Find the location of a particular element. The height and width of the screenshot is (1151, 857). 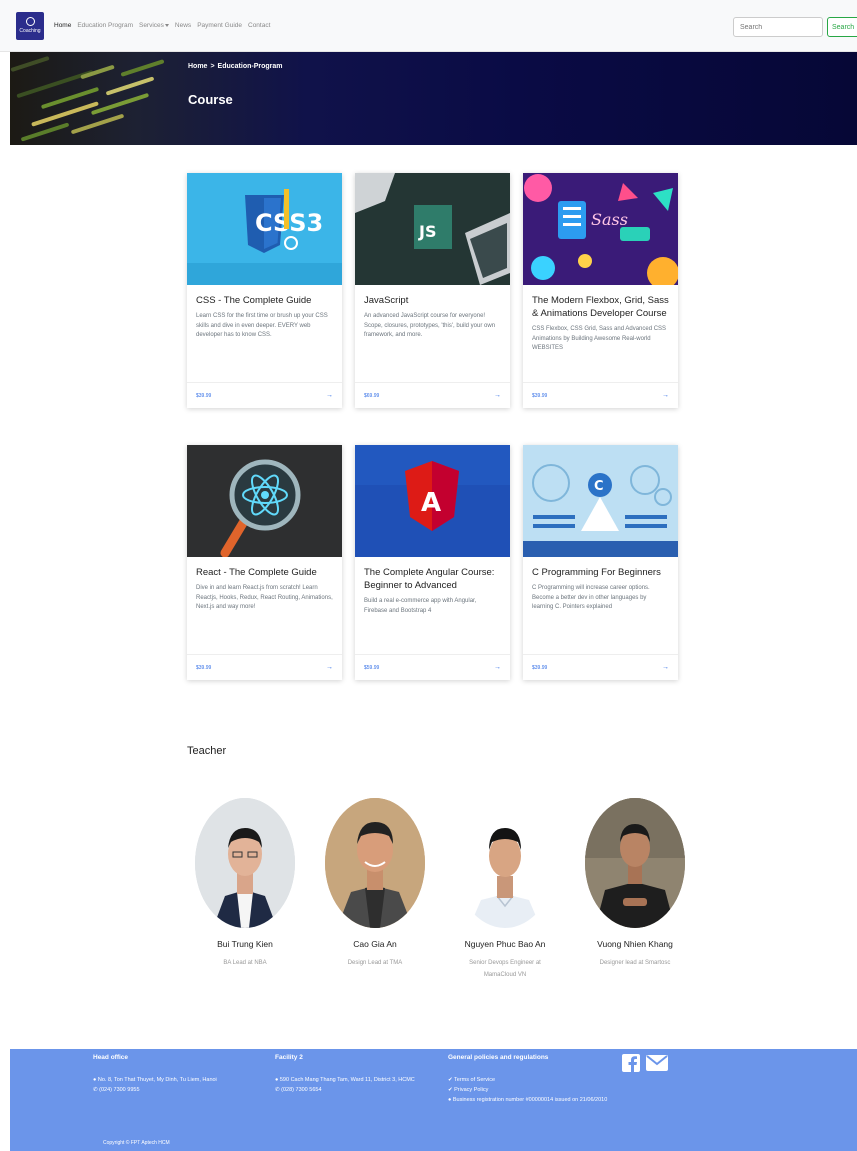

course-footer: $69.99 → is located at coordinates (432, 395).